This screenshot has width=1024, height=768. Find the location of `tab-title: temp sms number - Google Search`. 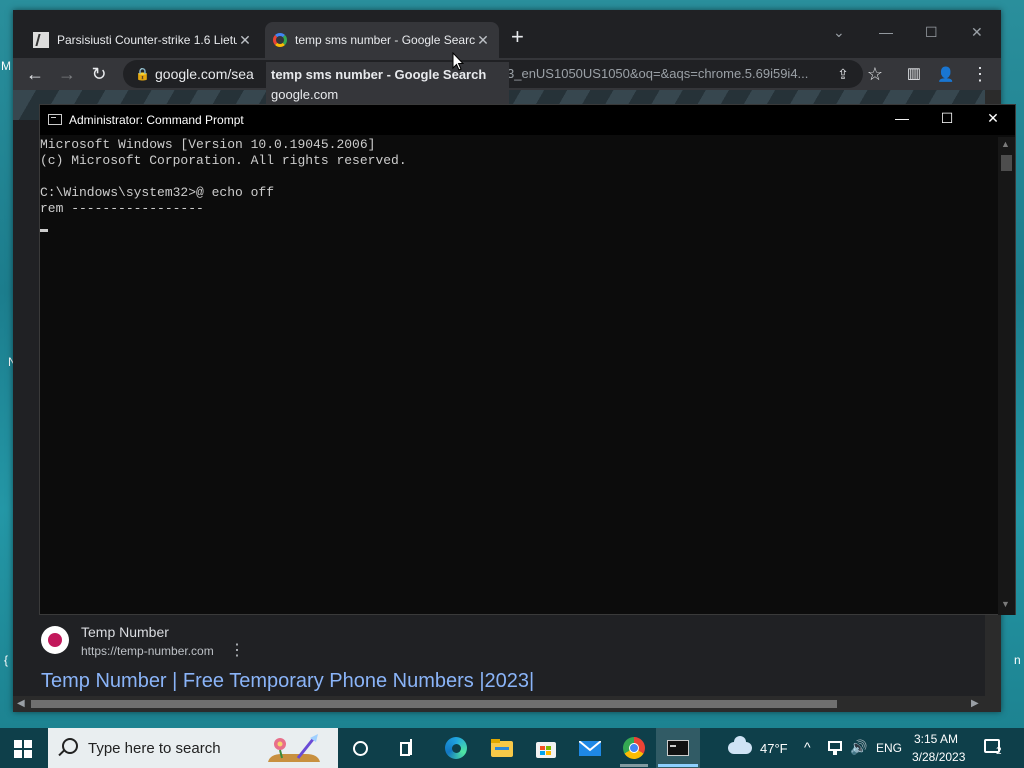

tab-title: temp sms number - Google Search is located at coordinates (385, 40).